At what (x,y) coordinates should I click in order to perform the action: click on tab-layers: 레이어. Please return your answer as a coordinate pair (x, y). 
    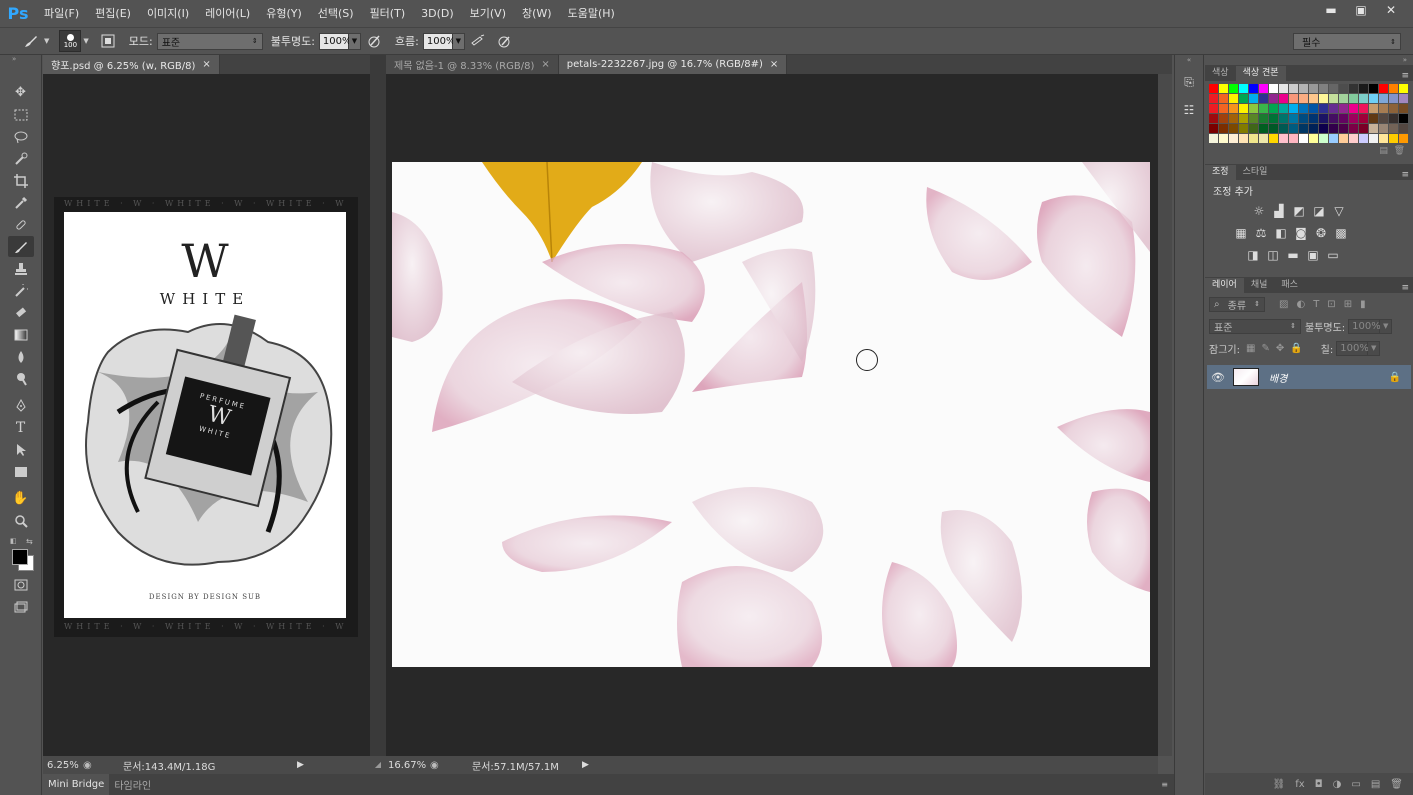
    Looking at the image, I should click on (1224, 285).